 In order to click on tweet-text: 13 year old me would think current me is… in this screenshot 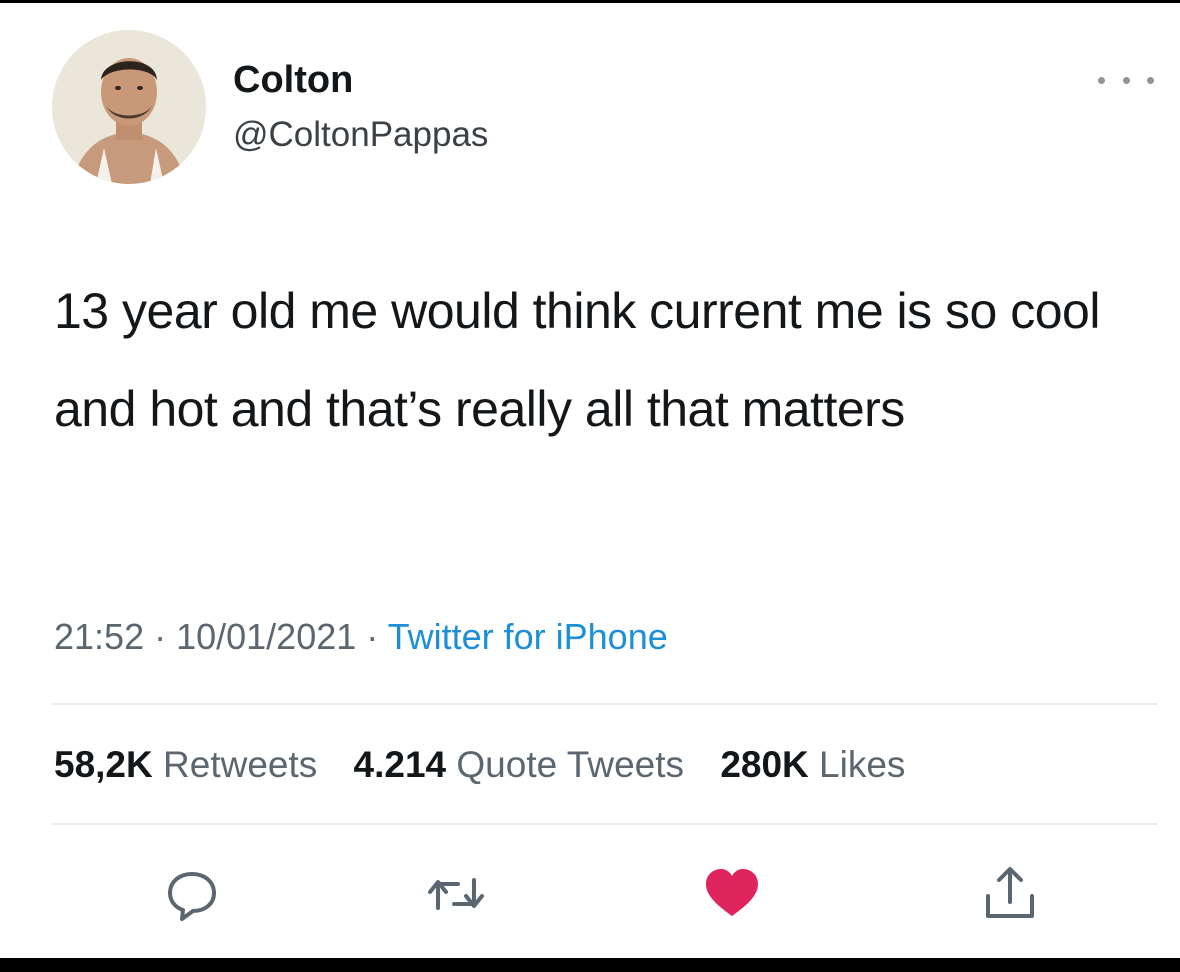, I will do `click(577, 360)`.